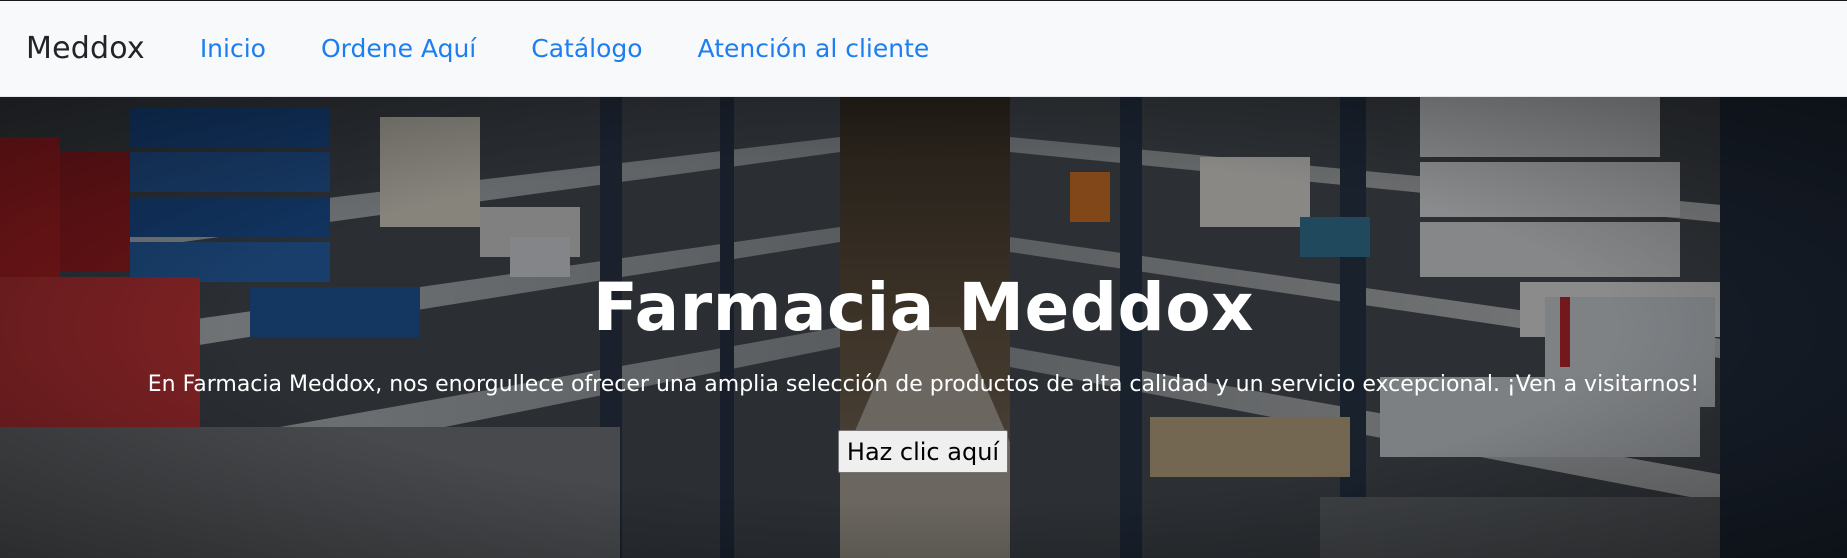  I want to click on hero-cta-button: Haz clic aquí, so click(923, 451).